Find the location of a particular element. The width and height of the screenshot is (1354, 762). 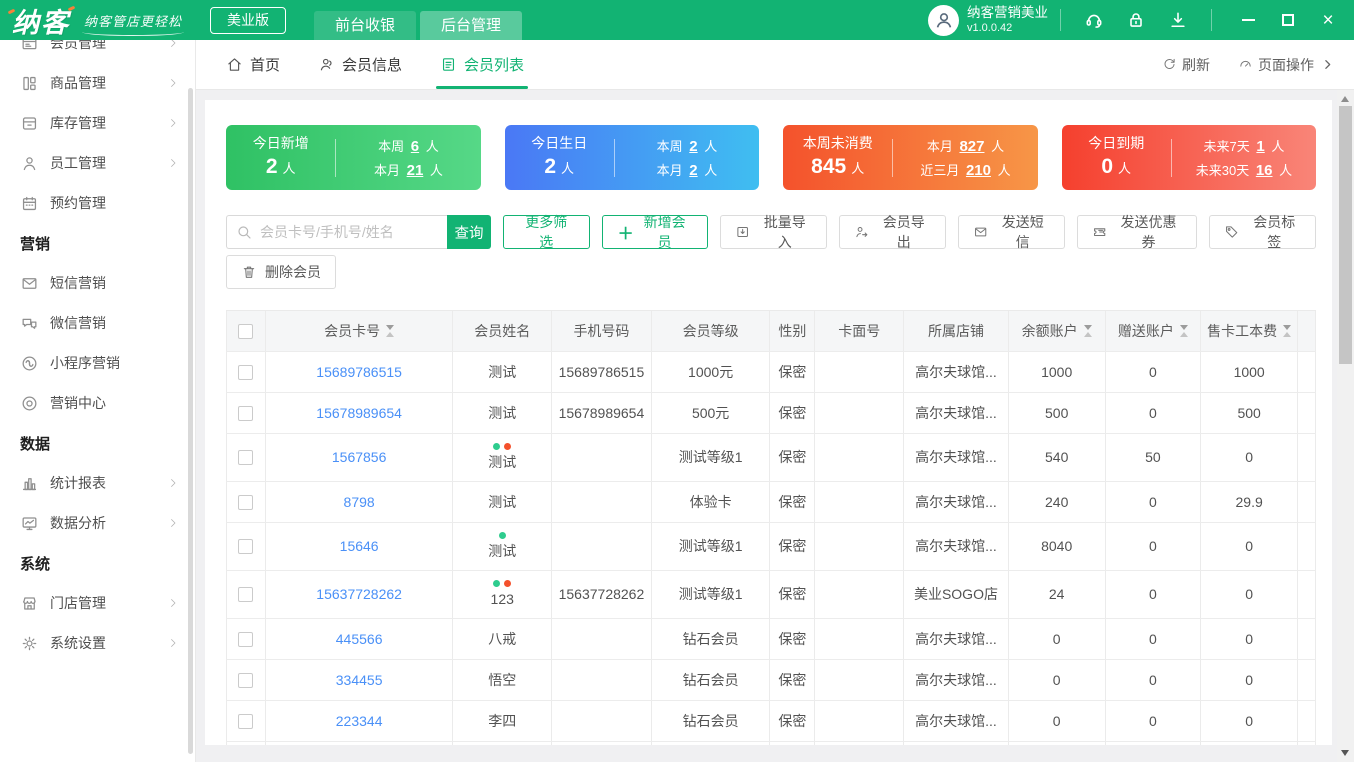

sidebar-item-预约管理: 预约管理 is located at coordinates (97, 203).